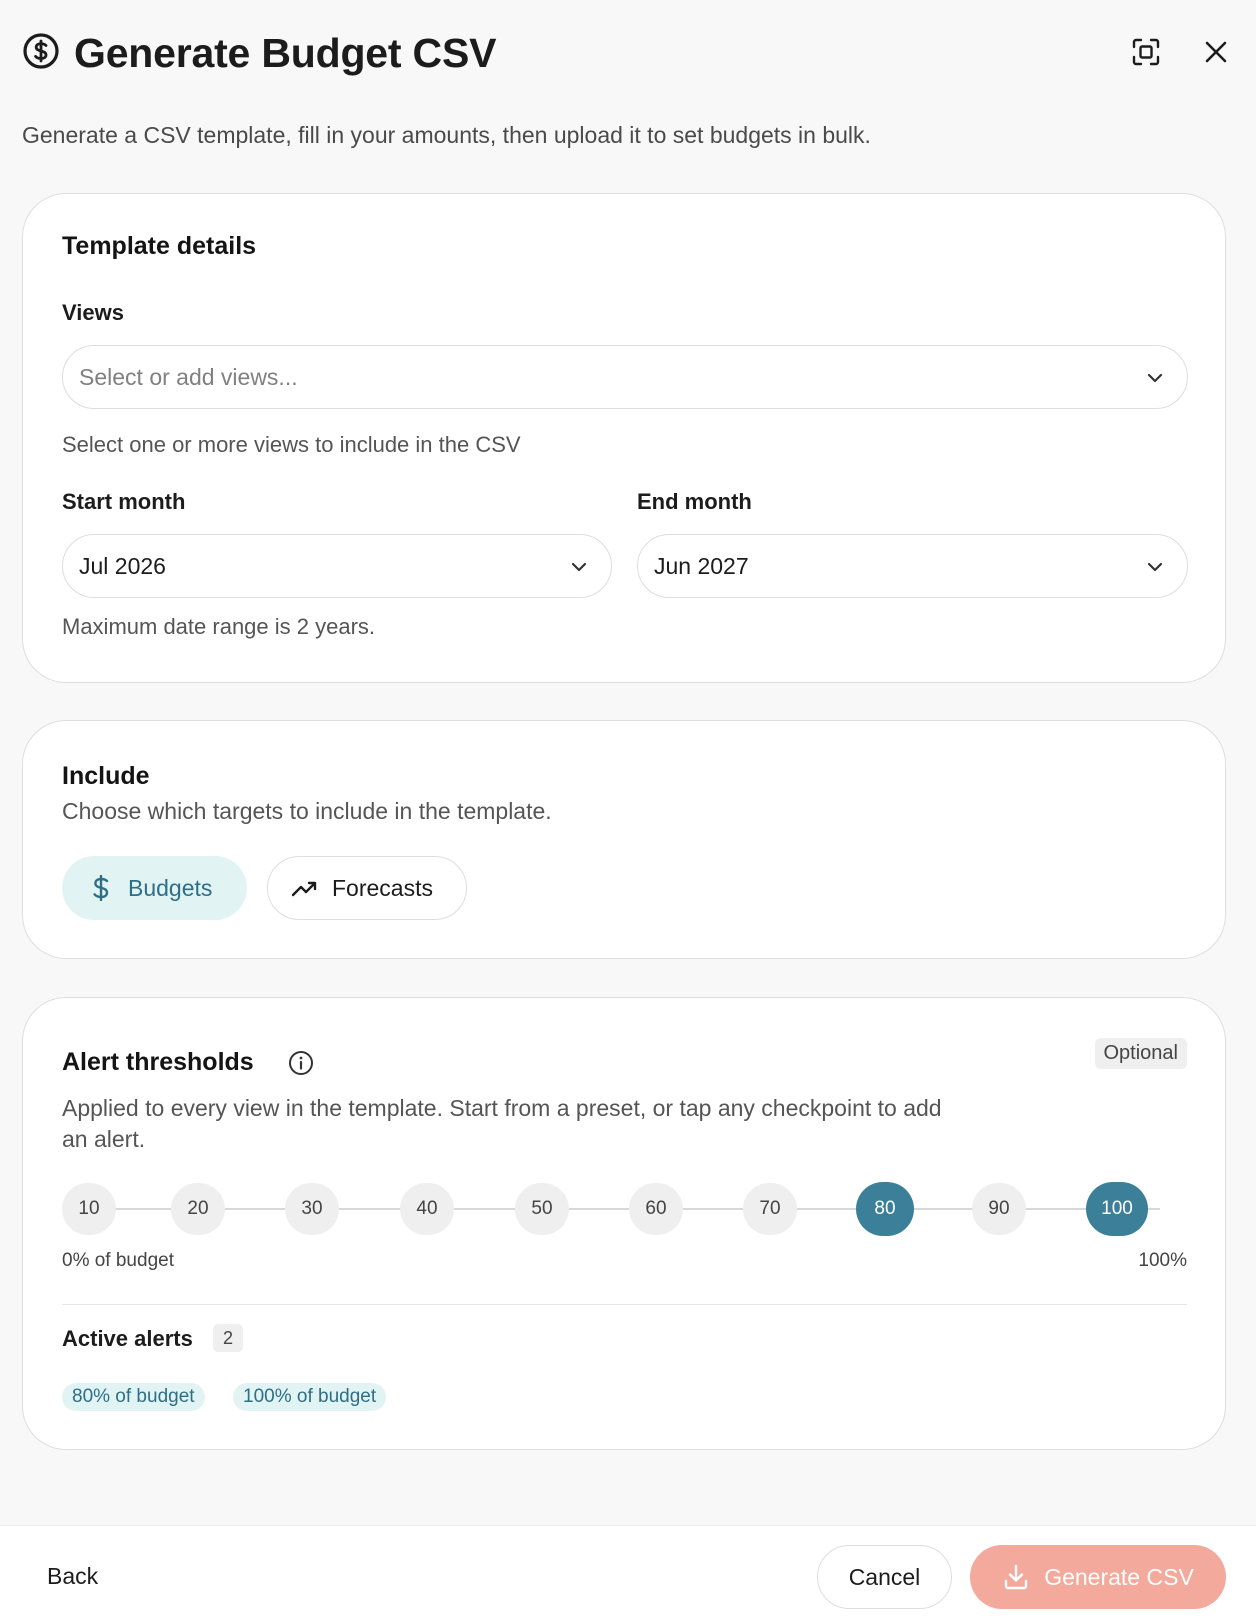 The height and width of the screenshot is (1624, 1256). I want to click on generate-csv-label: Generate CSV, so click(1119, 1576).